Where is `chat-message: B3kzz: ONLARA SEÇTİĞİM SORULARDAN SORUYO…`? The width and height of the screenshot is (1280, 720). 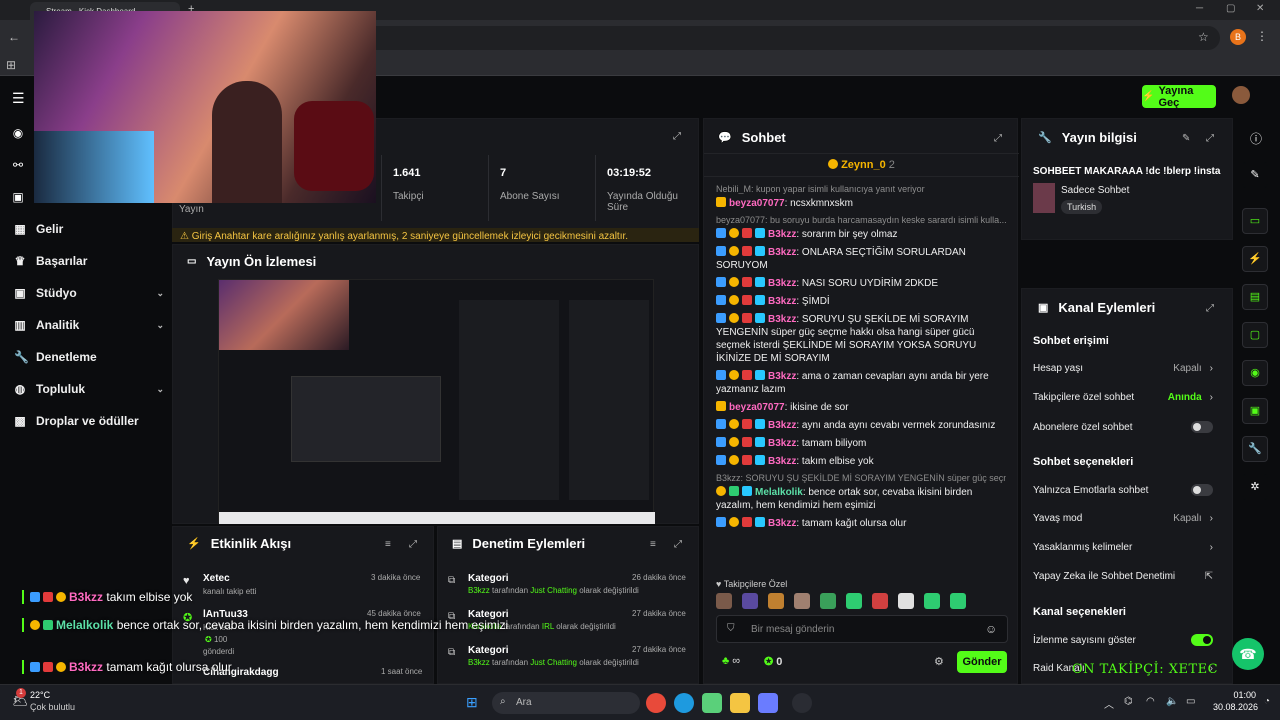
chat-message: B3kzz: ONLARA SEÇTİĞİM SORULARDAN SORUYO… is located at coordinates (862, 259).